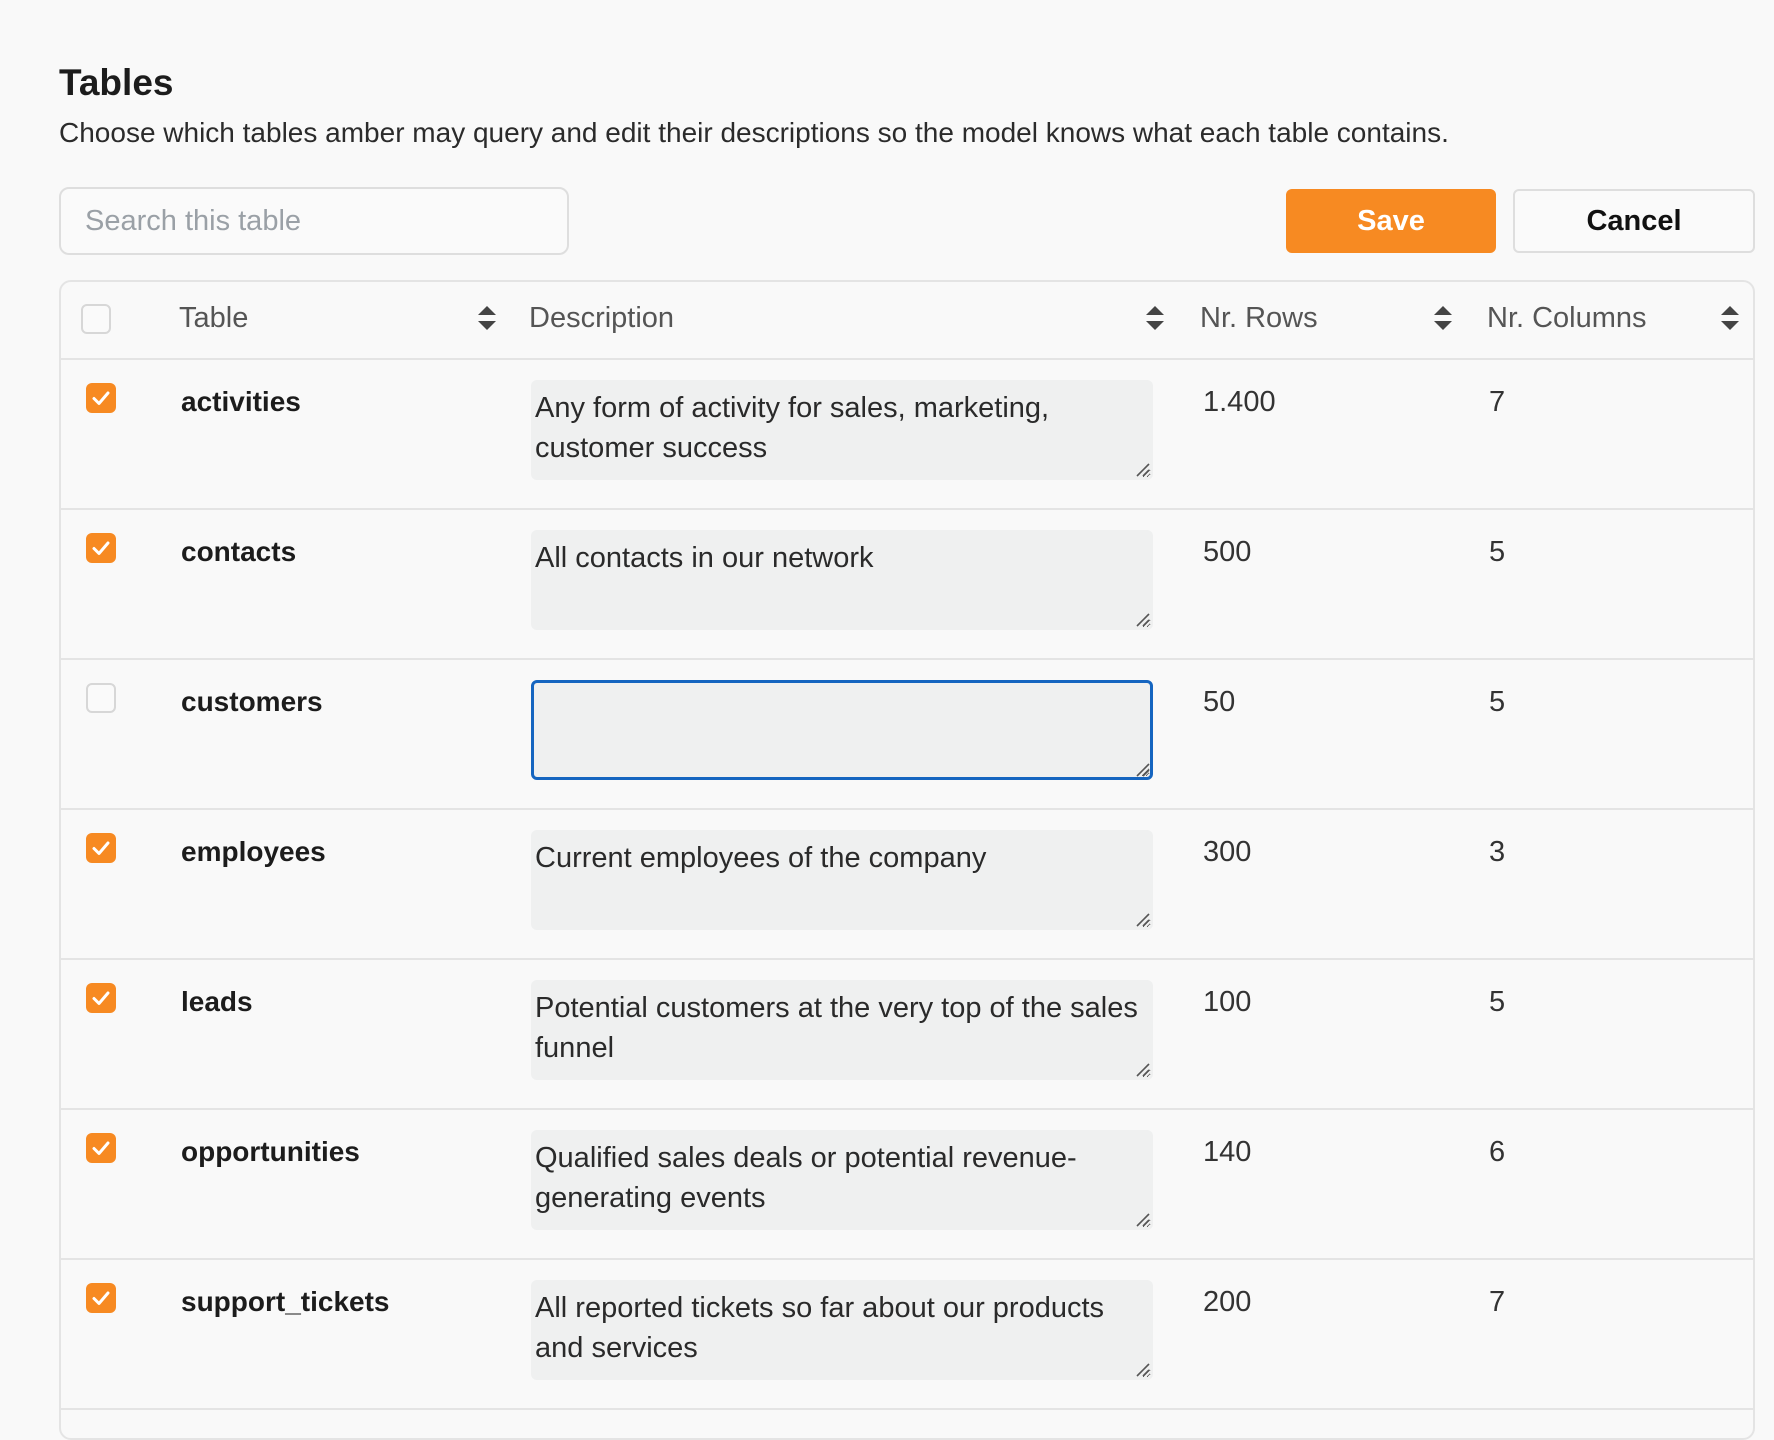 Image resolution: width=1774 pixels, height=1440 pixels. I want to click on nr-rows-value: 100, so click(1227, 1002).